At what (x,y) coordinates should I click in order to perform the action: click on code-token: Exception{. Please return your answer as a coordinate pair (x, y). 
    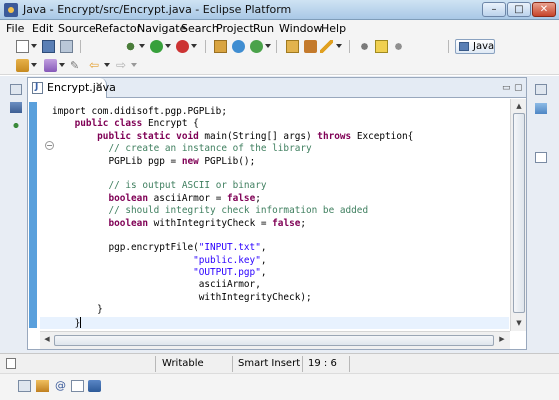
    Looking at the image, I should click on (382, 136).